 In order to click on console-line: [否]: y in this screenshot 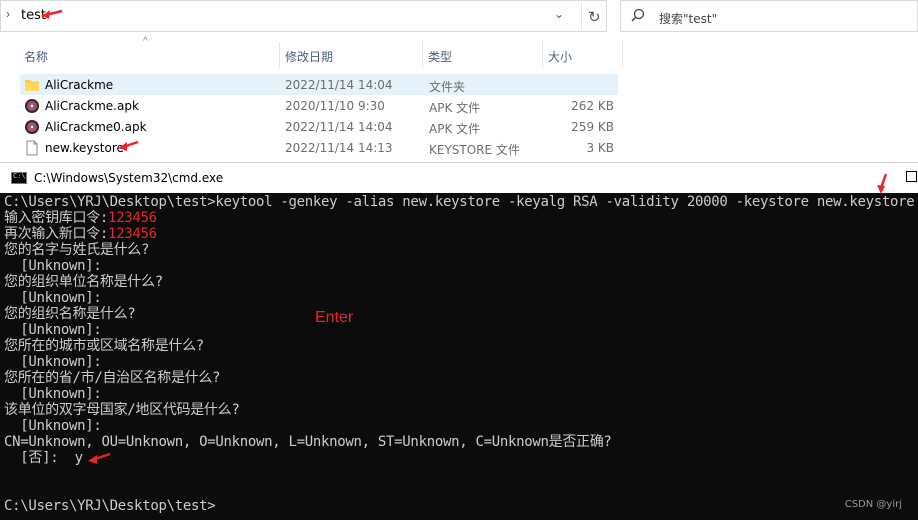, I will do `click(43, 458)`.